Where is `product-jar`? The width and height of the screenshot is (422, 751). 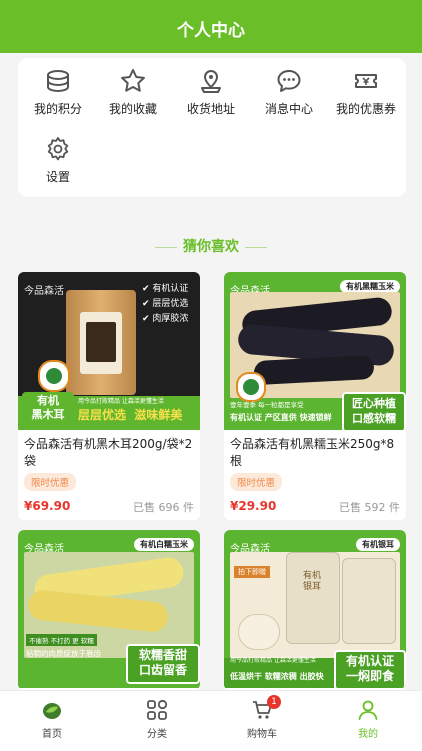 product-jar is located at coordinates (369, 601).